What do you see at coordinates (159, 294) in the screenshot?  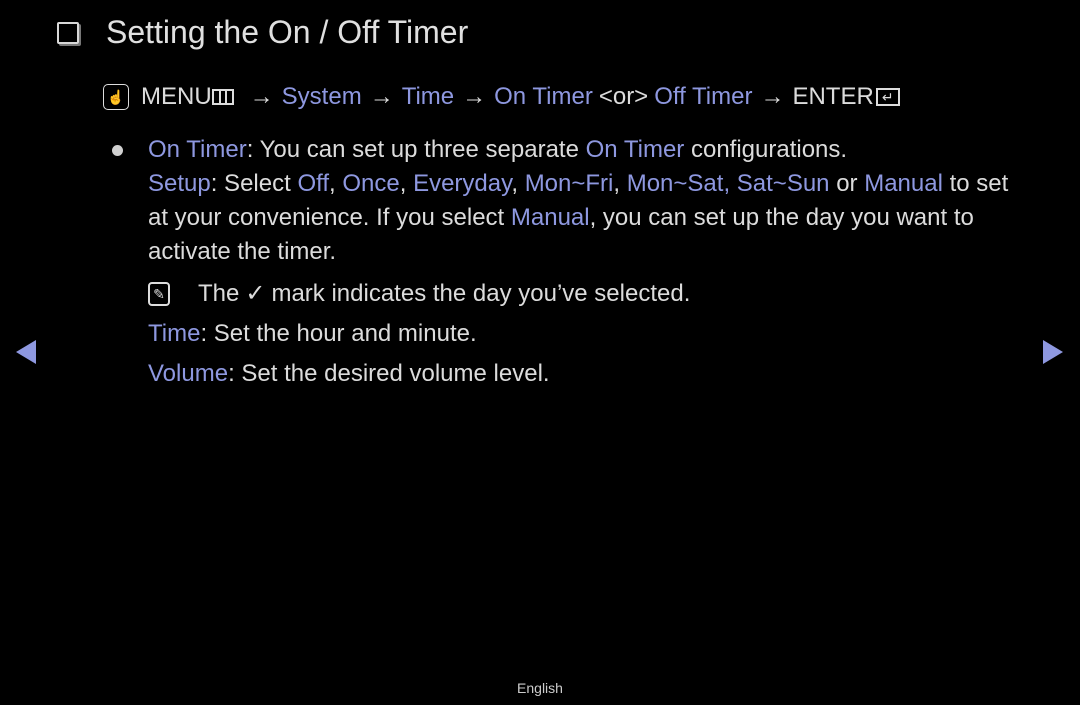 I see `note-pencil-icon: ✎` at bounding box center [159, 294].